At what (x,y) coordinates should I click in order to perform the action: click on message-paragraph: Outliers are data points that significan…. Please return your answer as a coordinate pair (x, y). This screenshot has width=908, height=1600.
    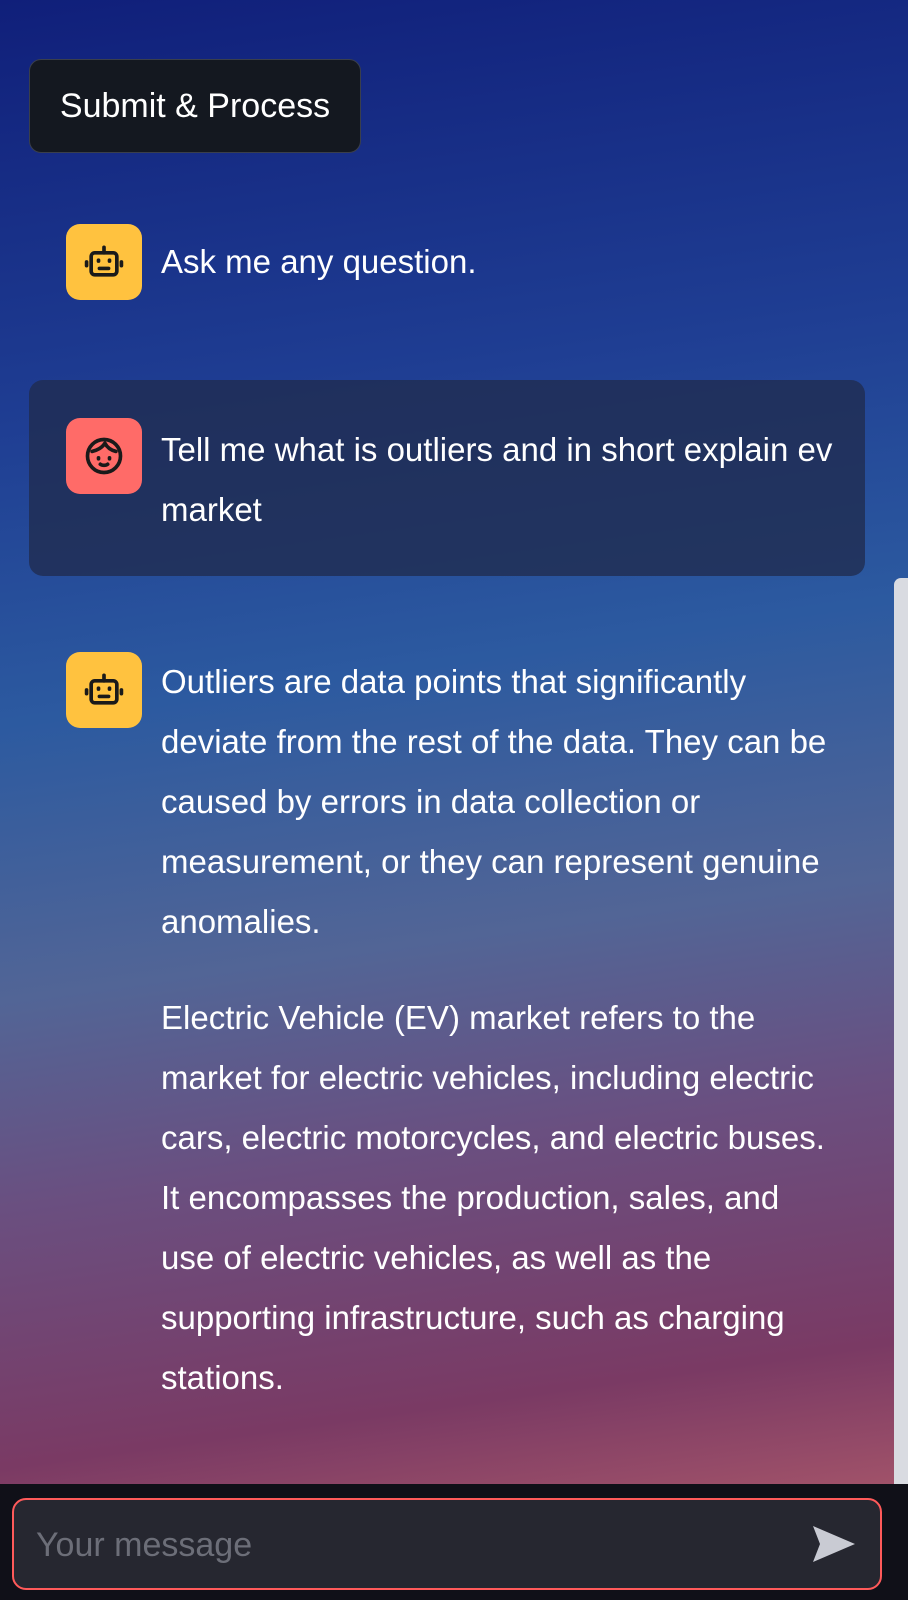
    Looking at the image, I should click on (494, 801).